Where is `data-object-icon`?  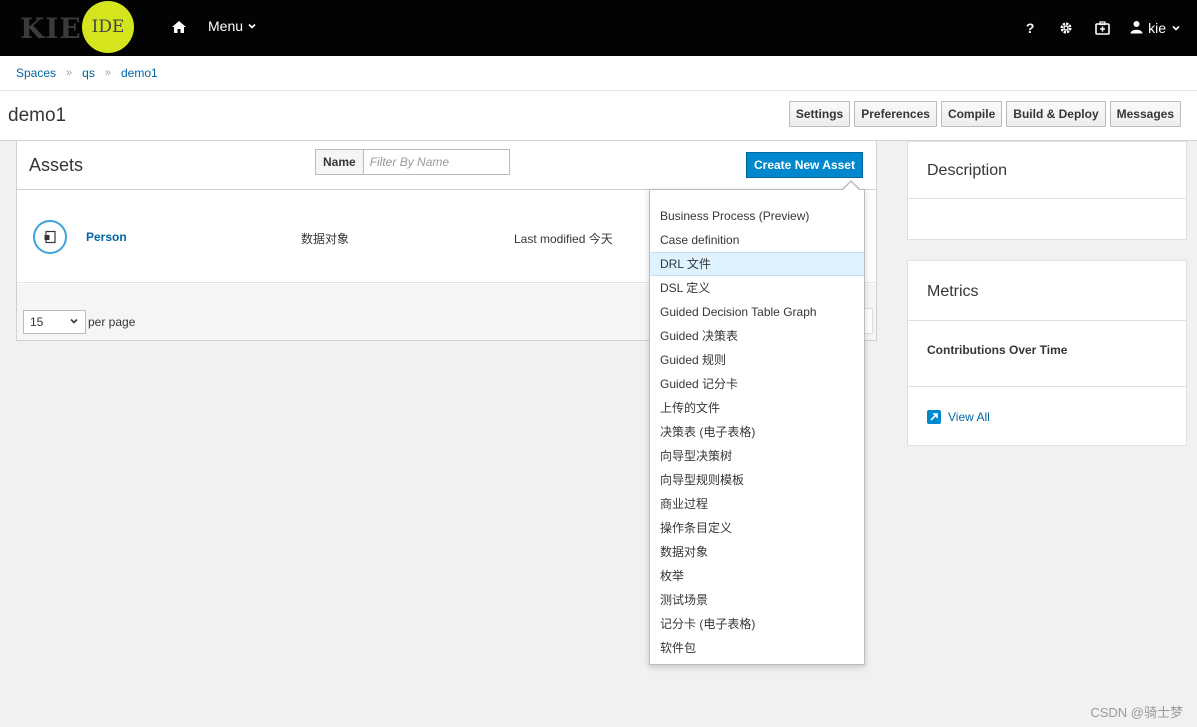
data-object-icon is located at coordinates (50, 237).